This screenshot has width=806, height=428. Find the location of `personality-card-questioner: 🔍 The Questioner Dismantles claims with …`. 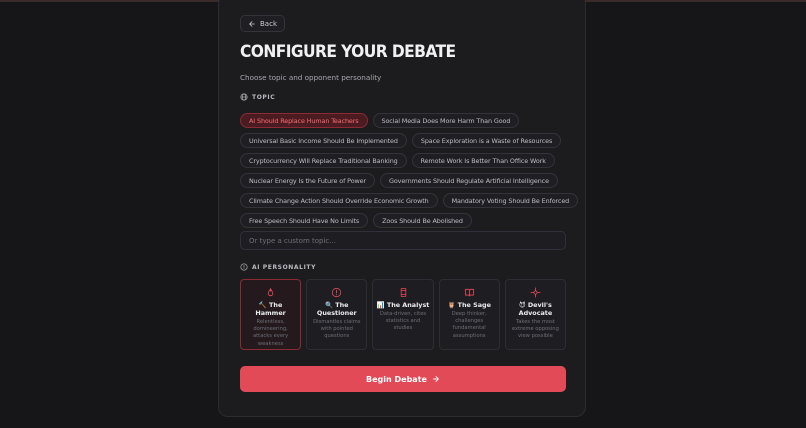

personality-card-questioner: 🔍 The Questioner Dismantles claims with … is located at coordinates (337, 314).